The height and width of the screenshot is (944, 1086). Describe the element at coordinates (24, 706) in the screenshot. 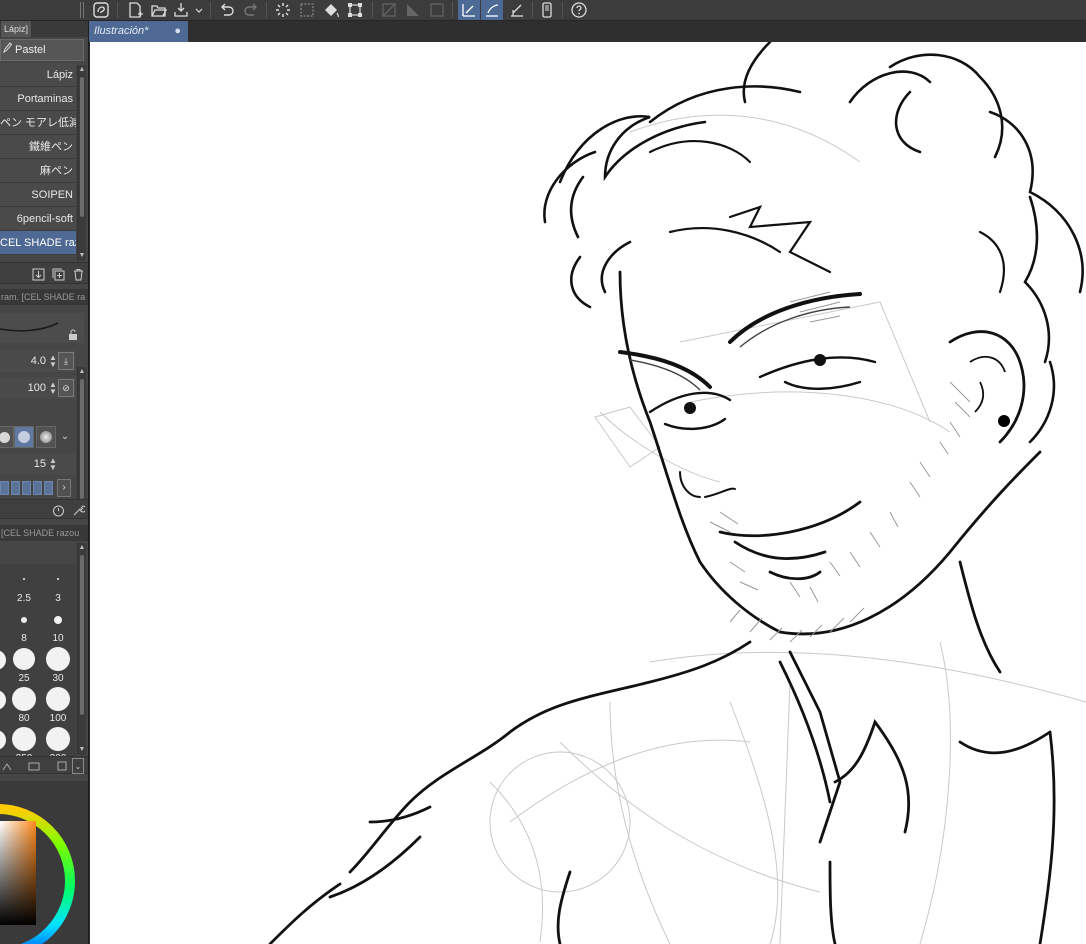

I see `size-preset: 80` at that location.